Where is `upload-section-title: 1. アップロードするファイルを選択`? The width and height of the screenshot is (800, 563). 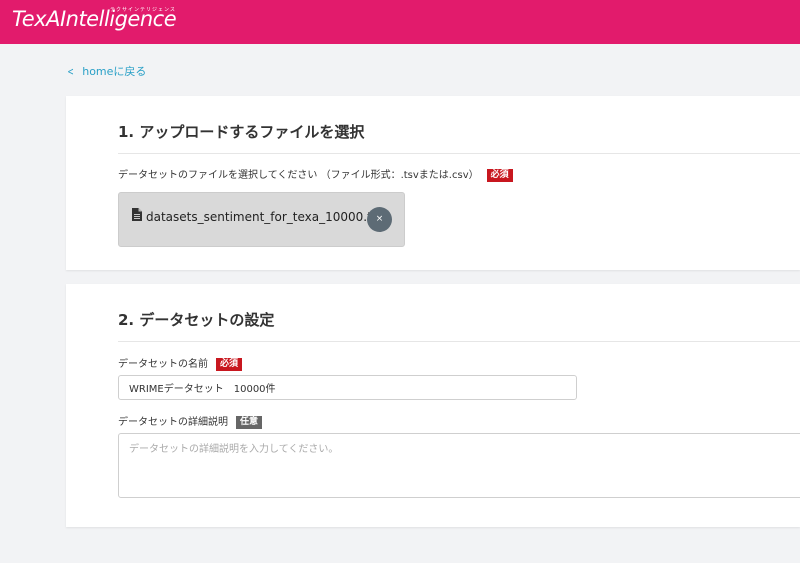
upload-section-title: 1. アップロードするファイルを選択 is located at coordinates (241, 132).